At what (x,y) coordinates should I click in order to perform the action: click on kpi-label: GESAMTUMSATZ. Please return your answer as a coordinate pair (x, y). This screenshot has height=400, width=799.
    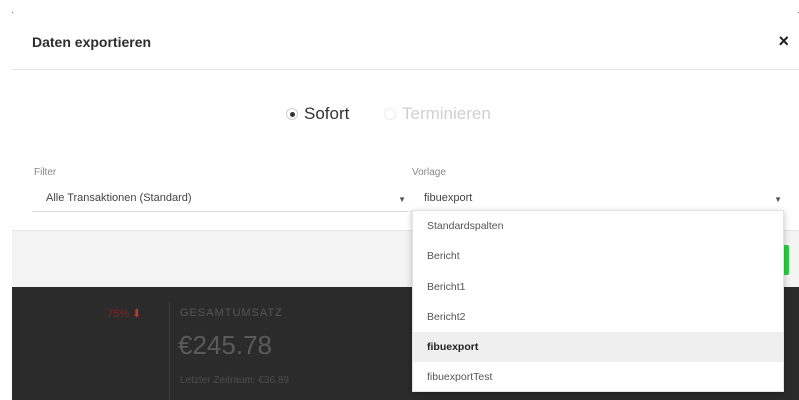
    Looking at the image, I should click on (231, 313).